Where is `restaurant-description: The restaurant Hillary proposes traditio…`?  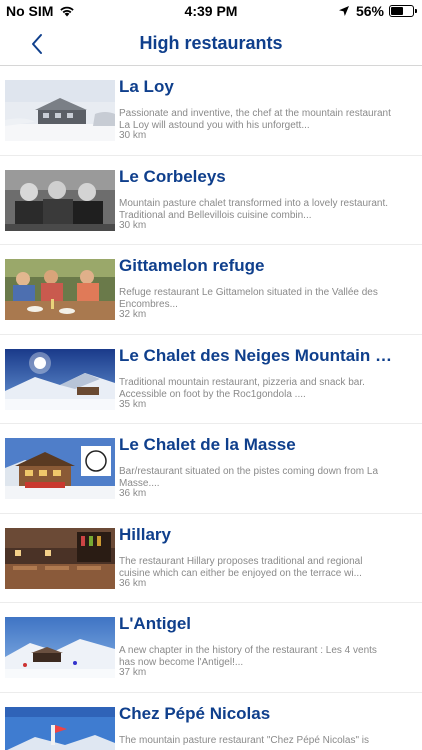
restaurant-description: The restaurant Hillary proposes traditio… is located at coordinates (241, 567).